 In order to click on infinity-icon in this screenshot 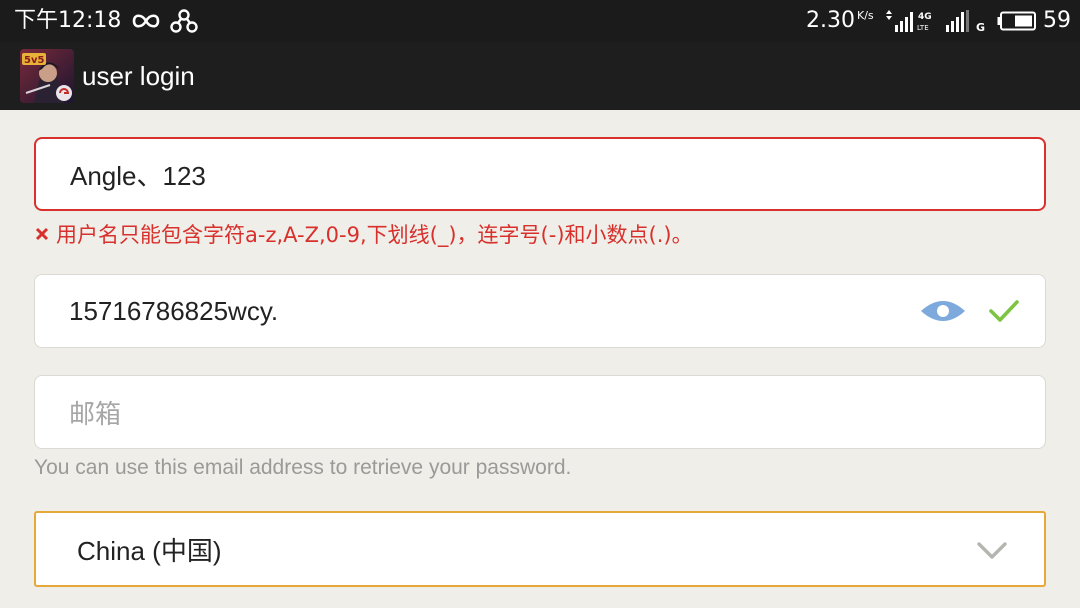, I will do `click(146, 21)`.